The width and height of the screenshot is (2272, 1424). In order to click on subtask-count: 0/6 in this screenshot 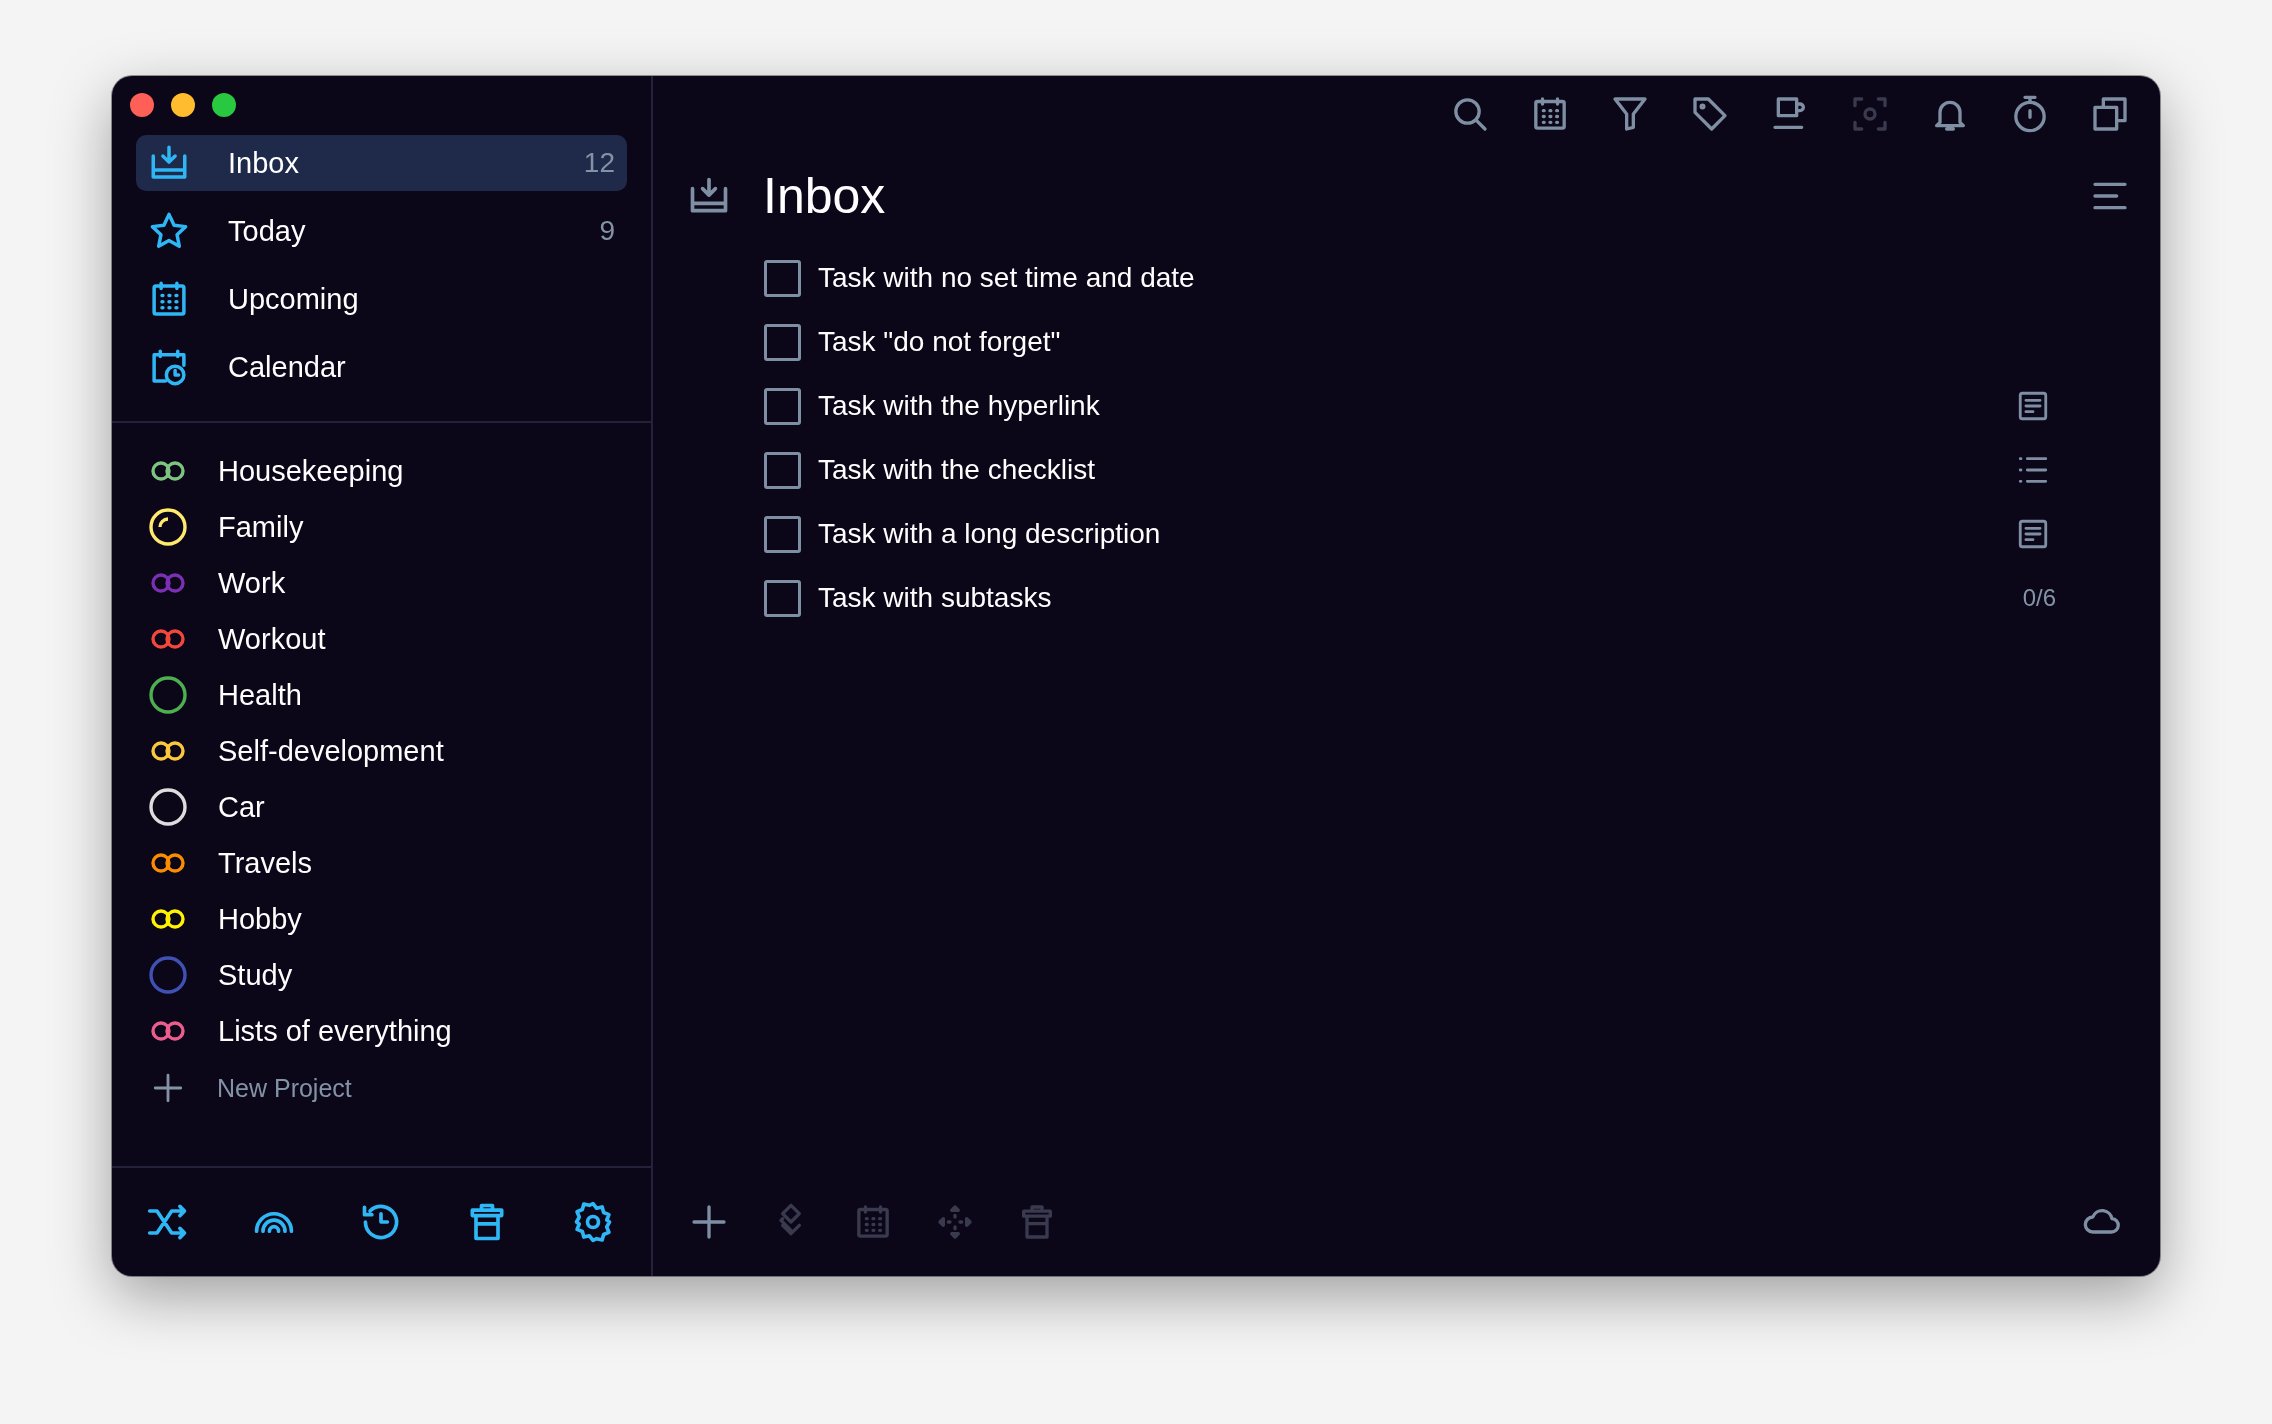, I will do `click(2039, 598)`.